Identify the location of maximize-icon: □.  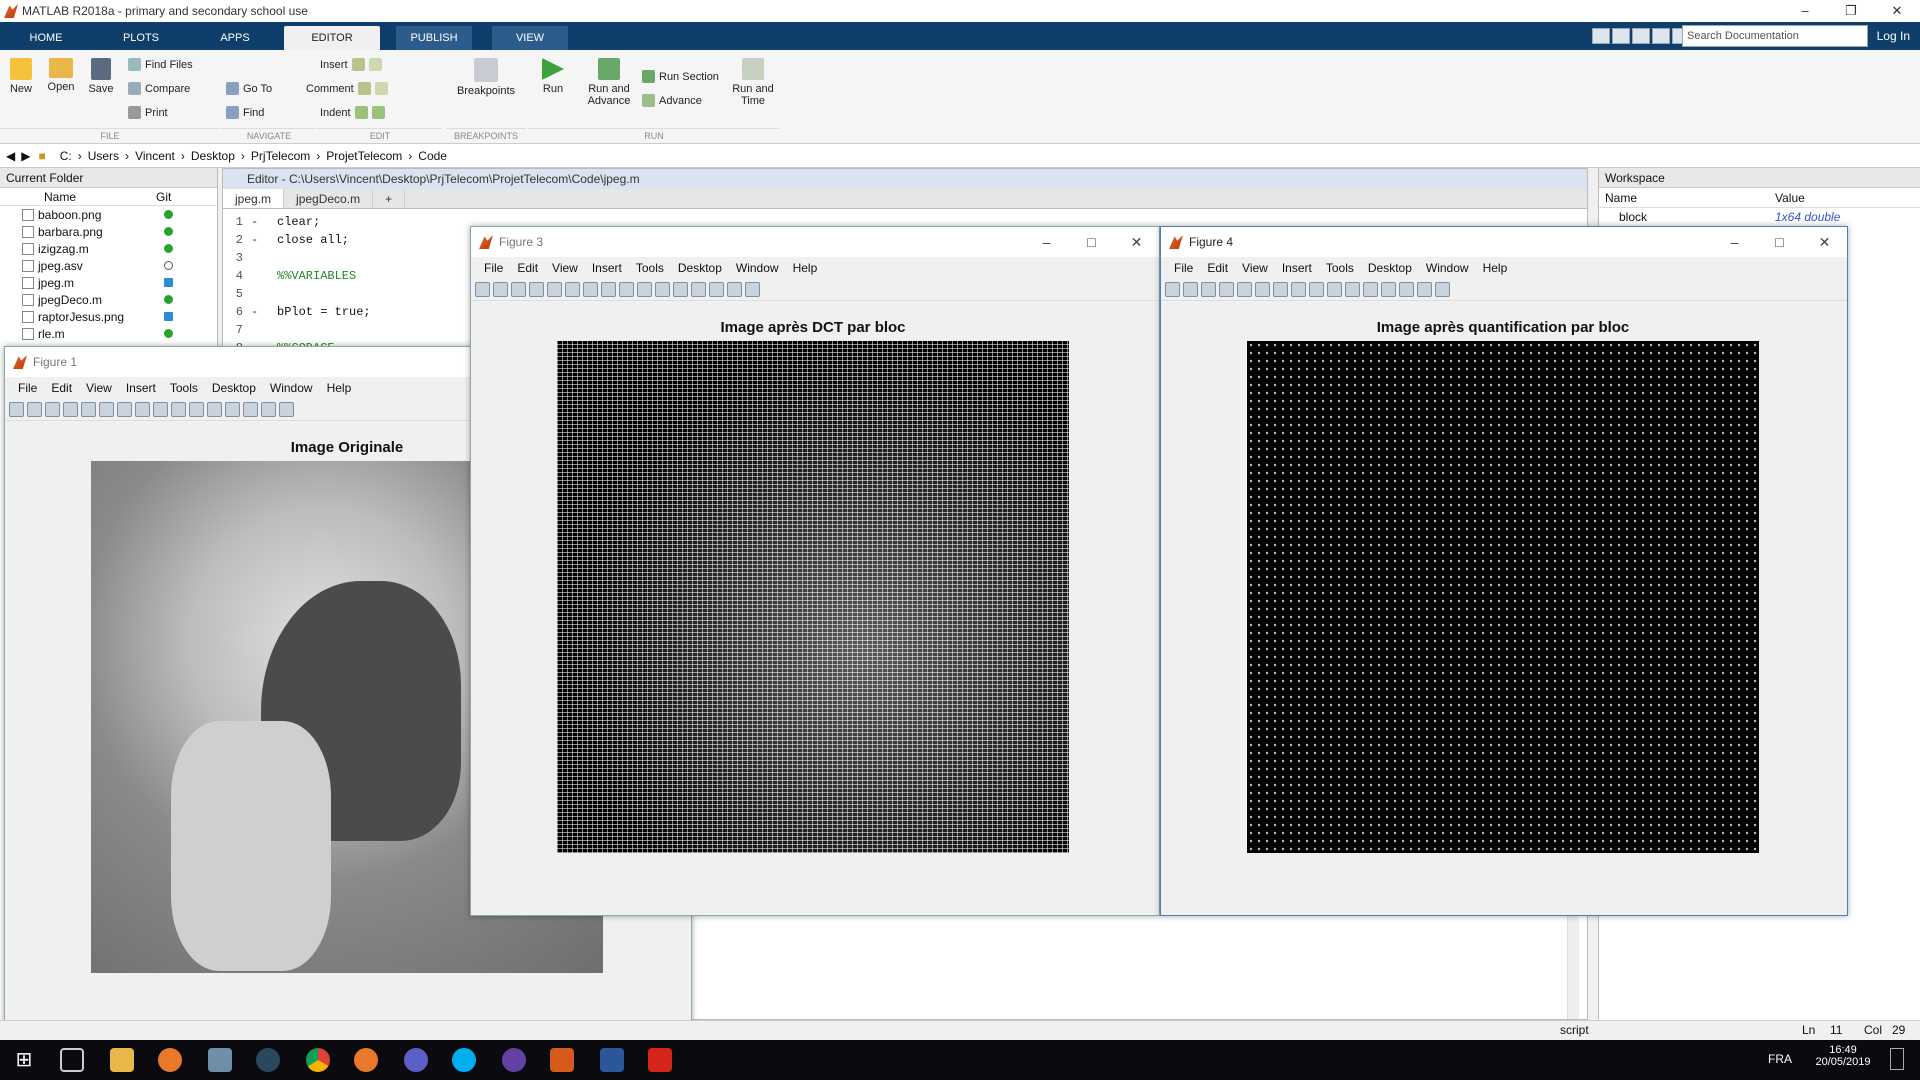
(1779, 242).